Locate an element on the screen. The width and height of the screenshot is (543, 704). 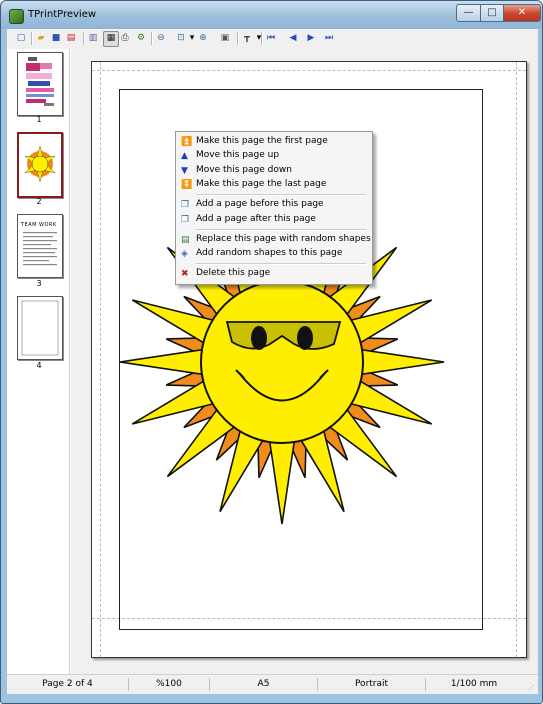
print-button: ⎙ is located at coordinates (125, 38).